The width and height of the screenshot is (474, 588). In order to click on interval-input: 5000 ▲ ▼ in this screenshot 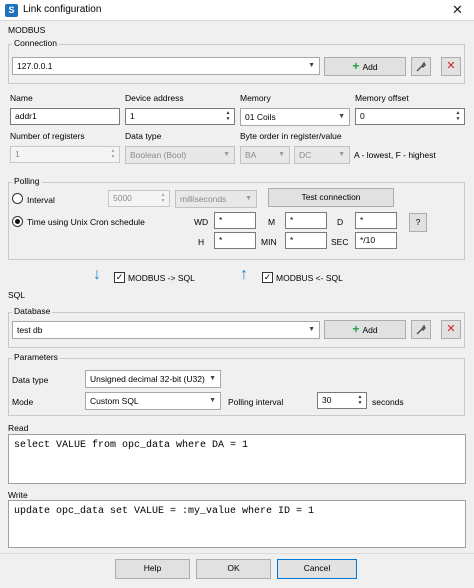, I will do `click(139, 198)`.